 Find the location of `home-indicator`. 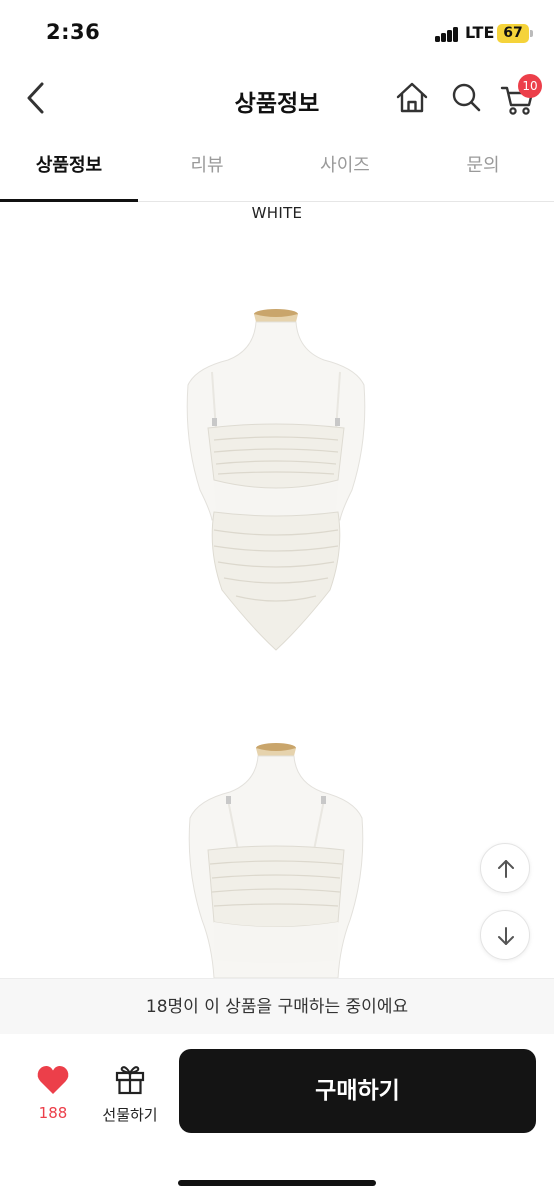

home-indicator is located at coordinates (277, 1183).